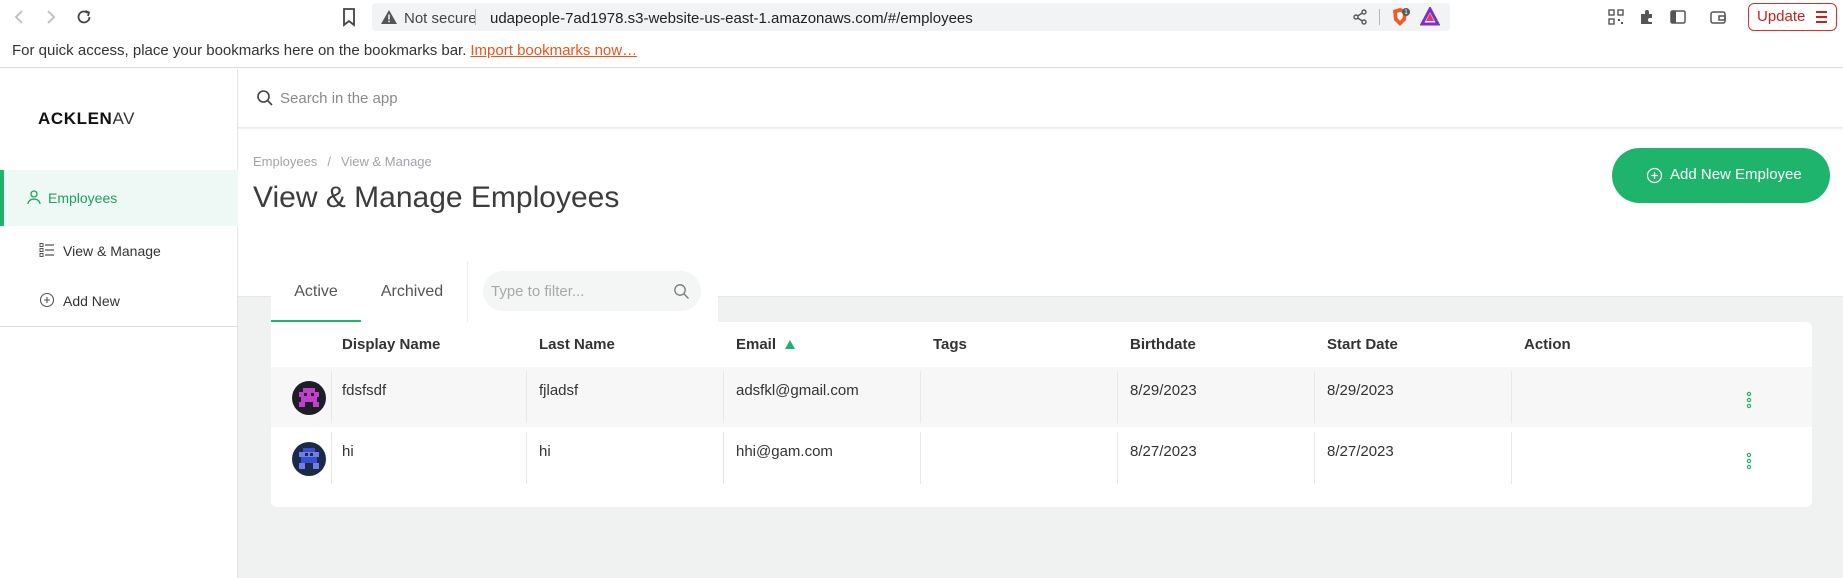 The height and width of the screenshot is (578, 1843). What do you see at coordinates (1406, 12) in the screenshot?
I see `svg-text: 1` at bounding box center [1406, 12].